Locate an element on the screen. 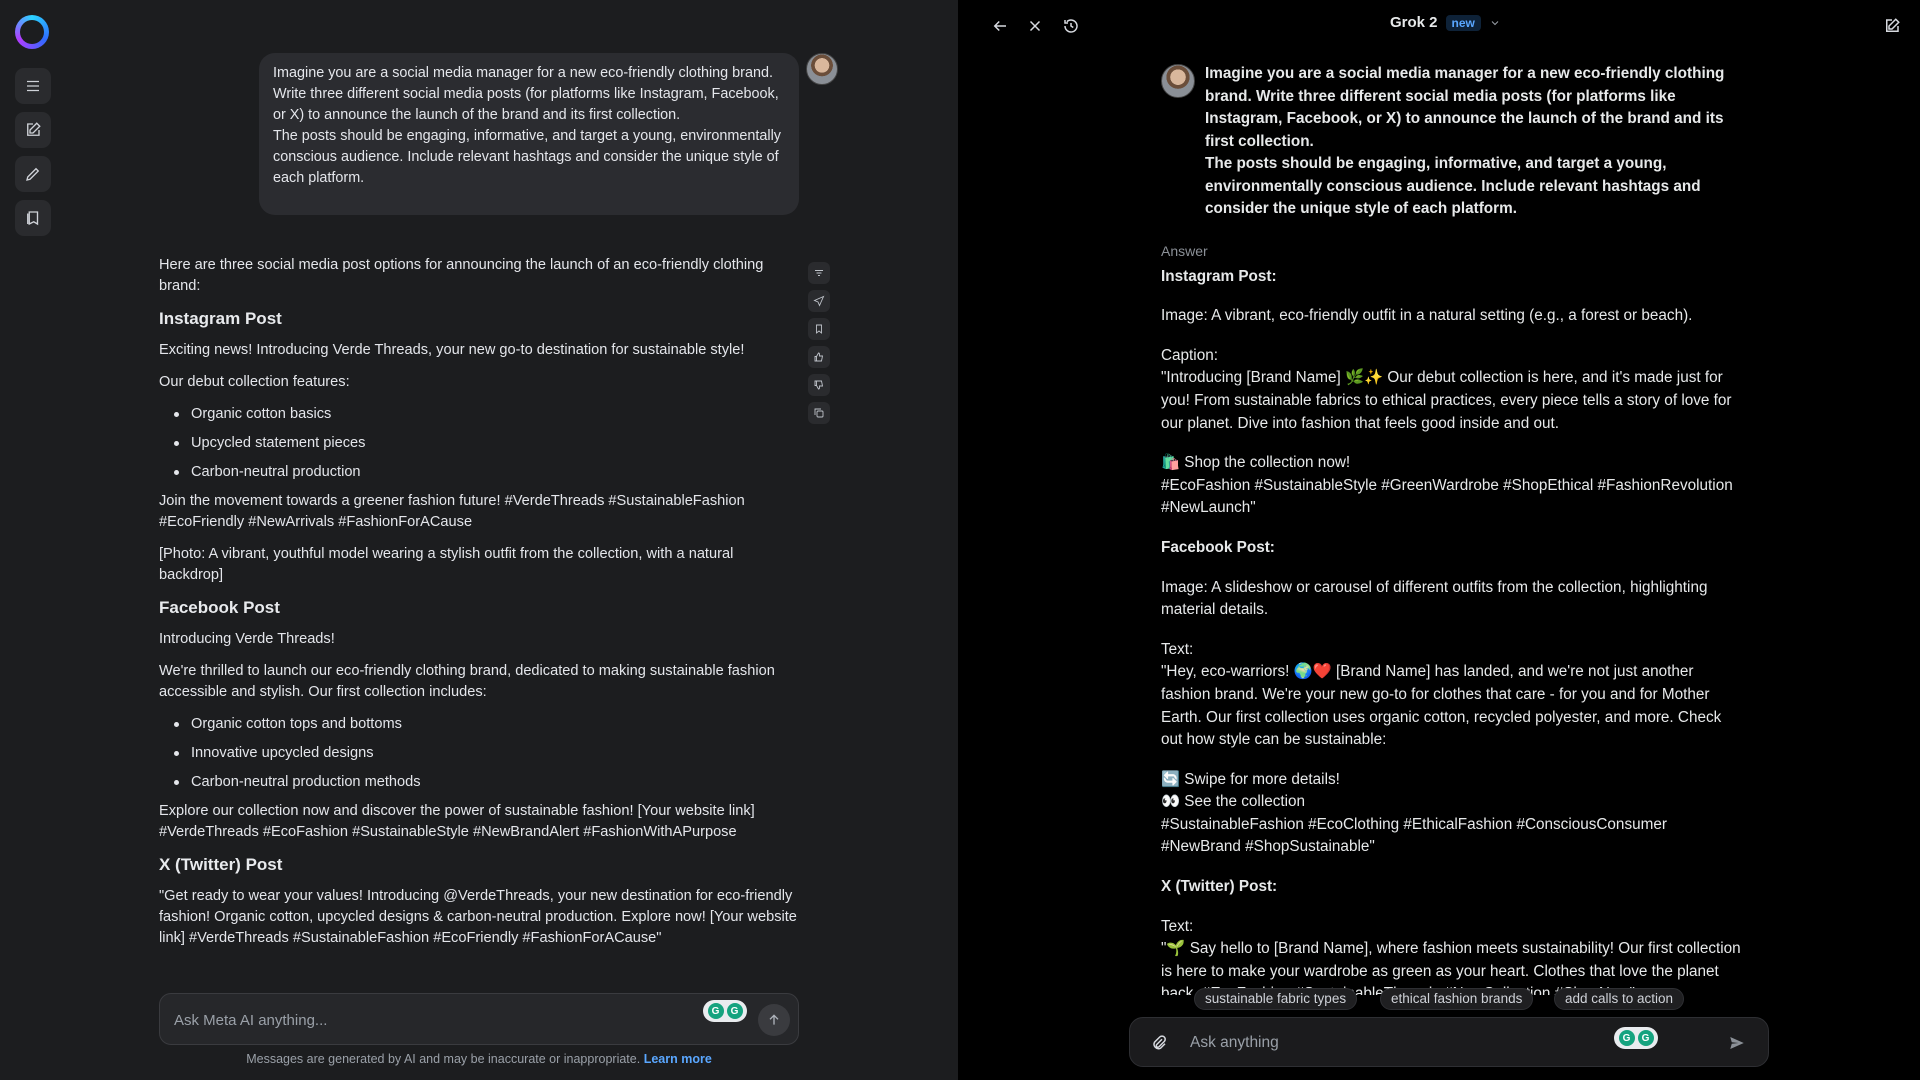  paragraph: Introducing Verde Threads! is located at coordinates (247, 639).